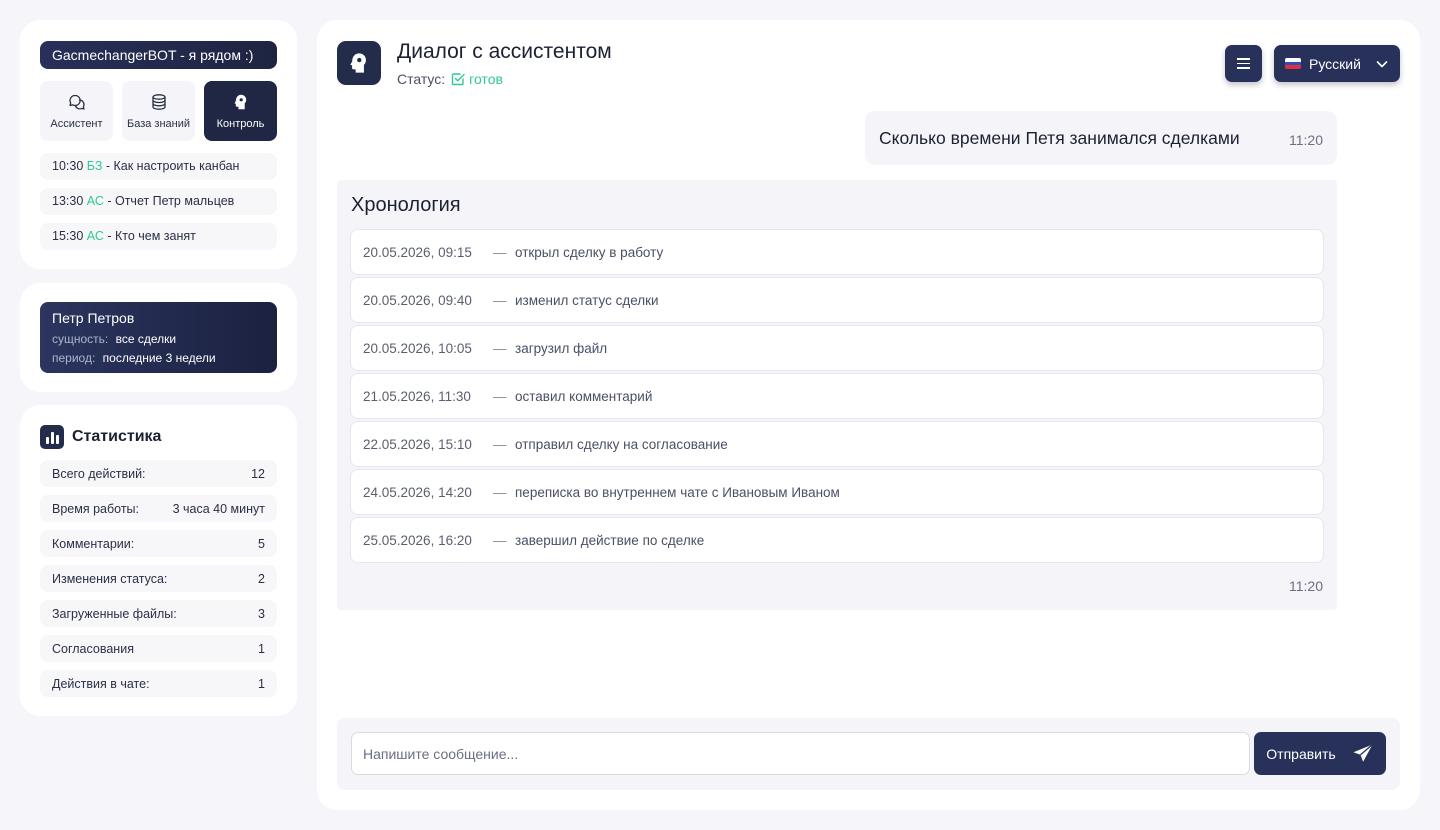 The image size is (1440, 830). What do you see at coordinates (93, 318) in the screenshot?
I see `profile-name: Петр Петров` at bounding box center [93, 318].